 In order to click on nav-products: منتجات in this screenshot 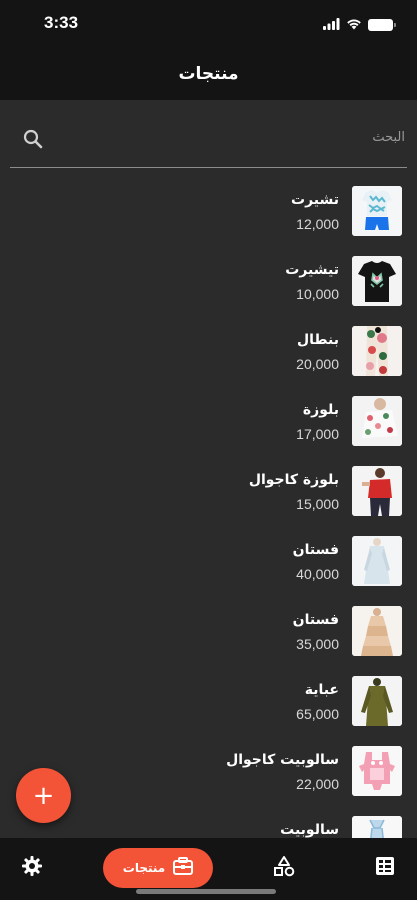, I will do `click(158, 868)`.